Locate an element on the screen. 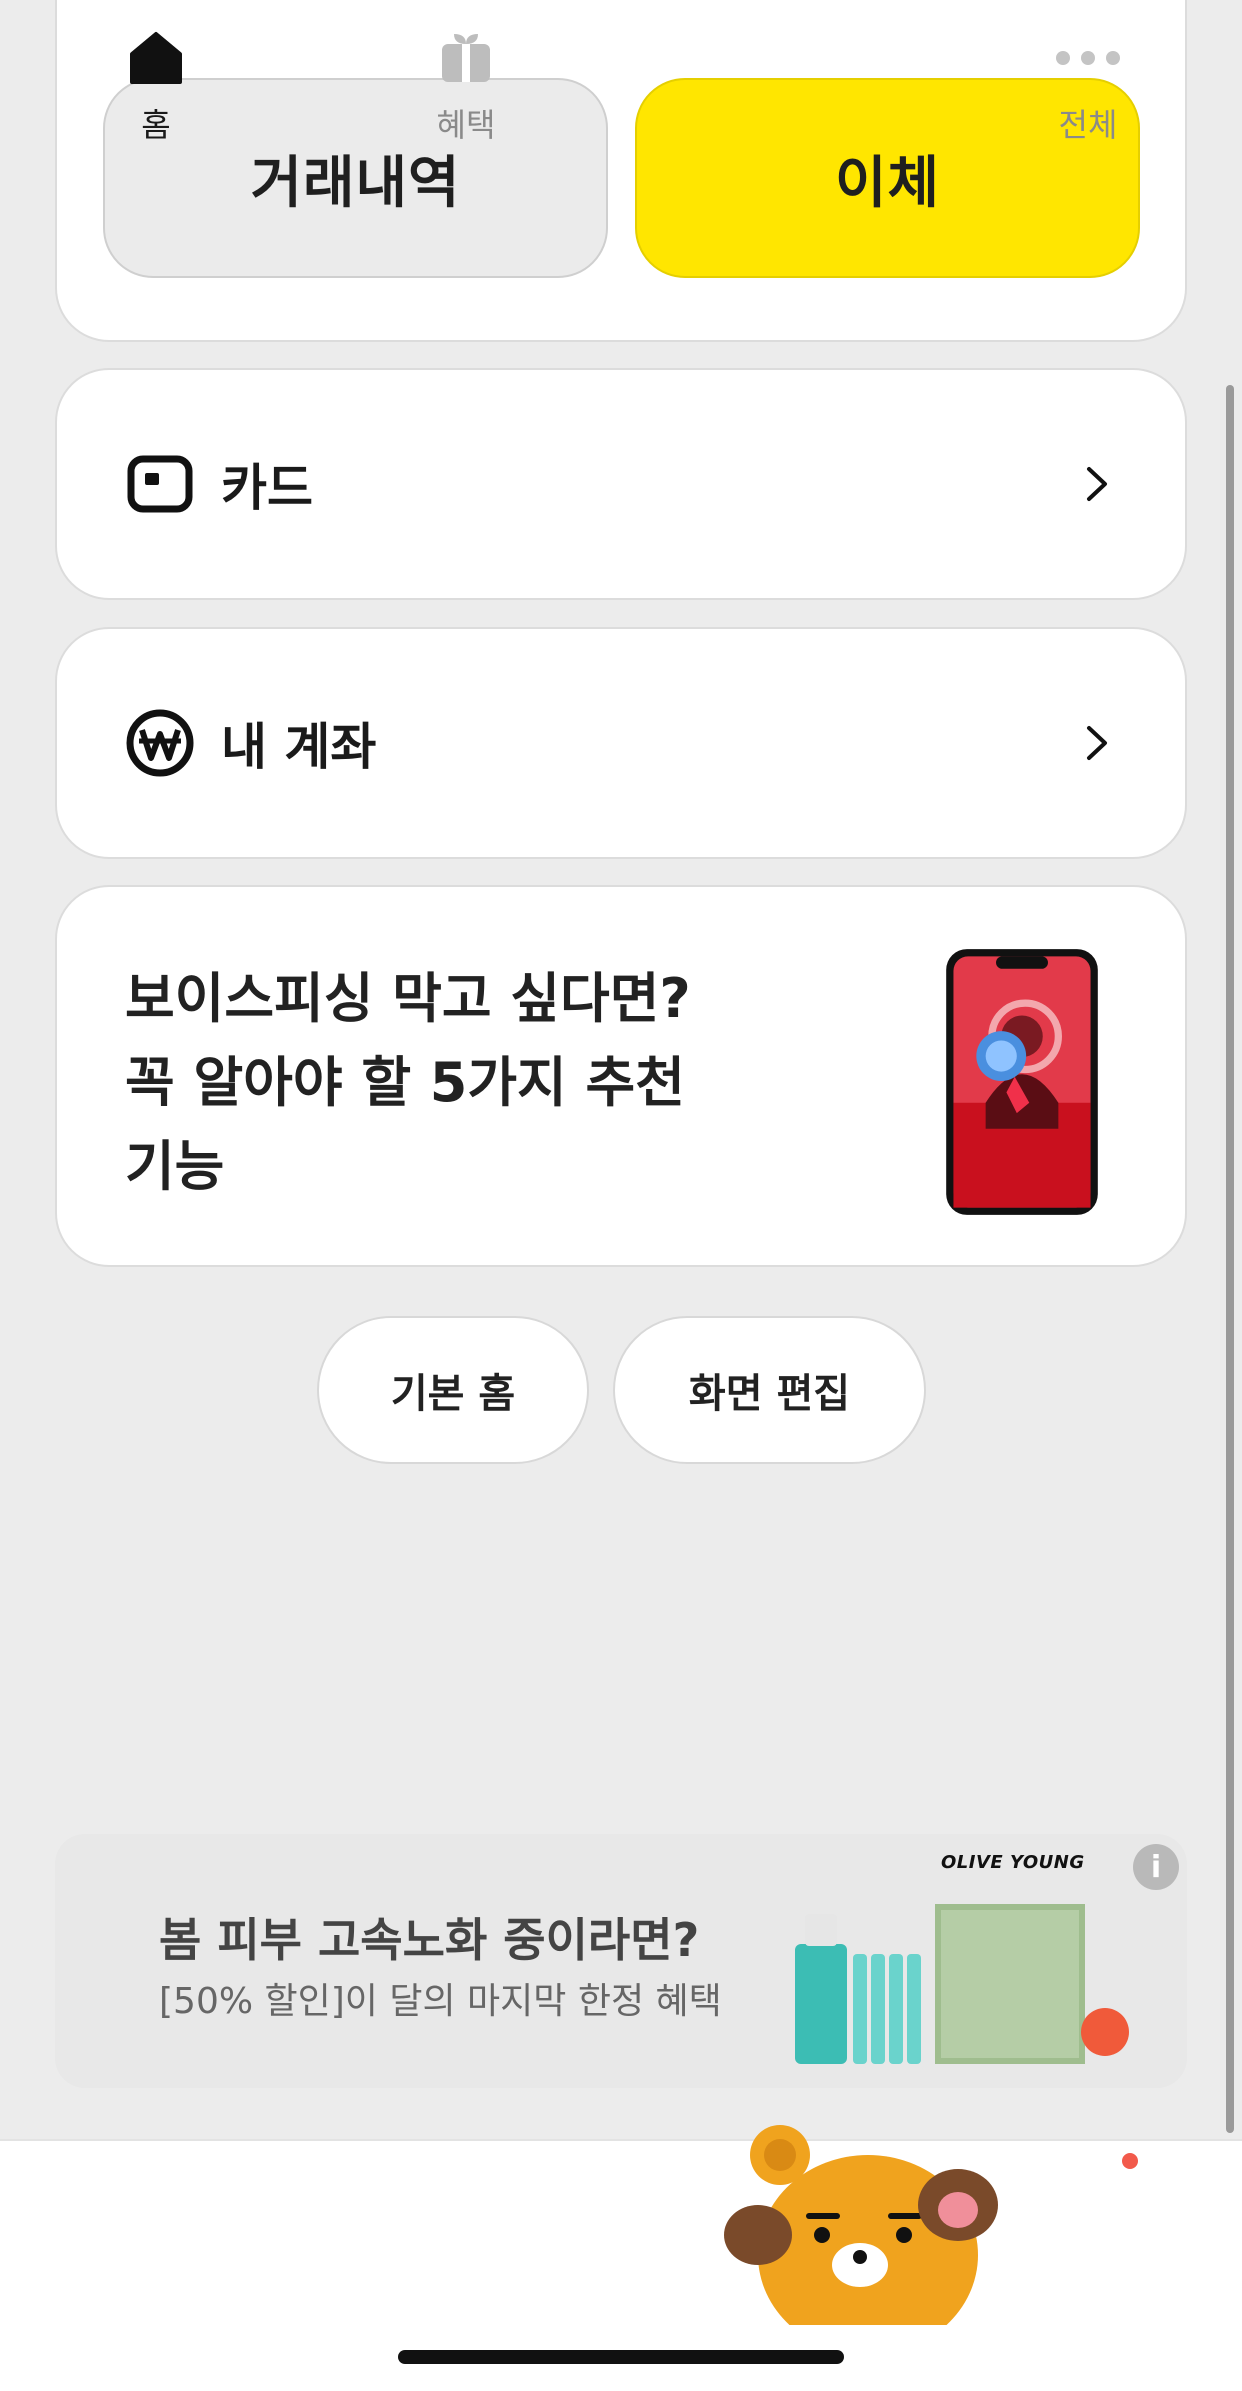  my-account-label: 내 계좌 is located at coordinates (299, 747).